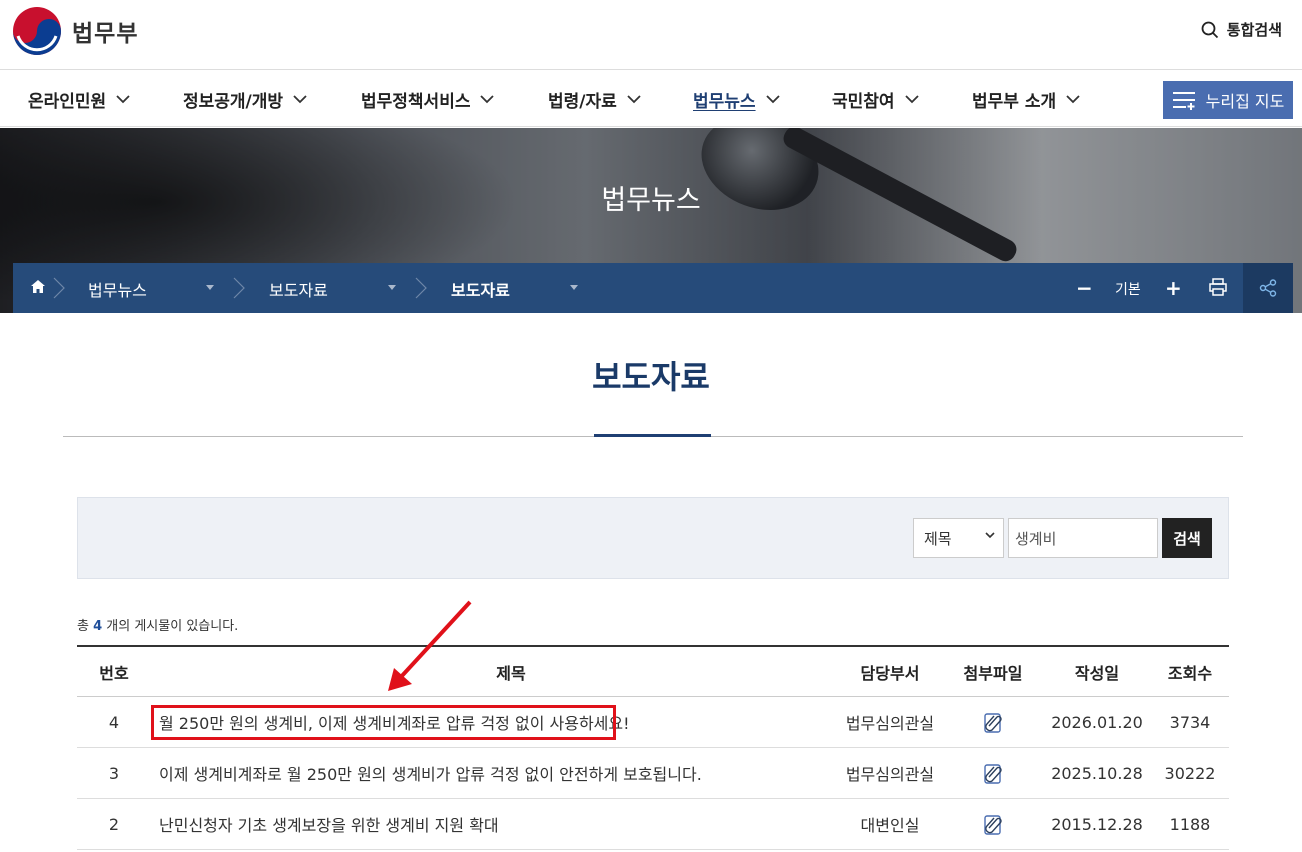  Describe the element at coordinates (1187, 538) in the screenshot. I see `search-button: 검색` at that location.